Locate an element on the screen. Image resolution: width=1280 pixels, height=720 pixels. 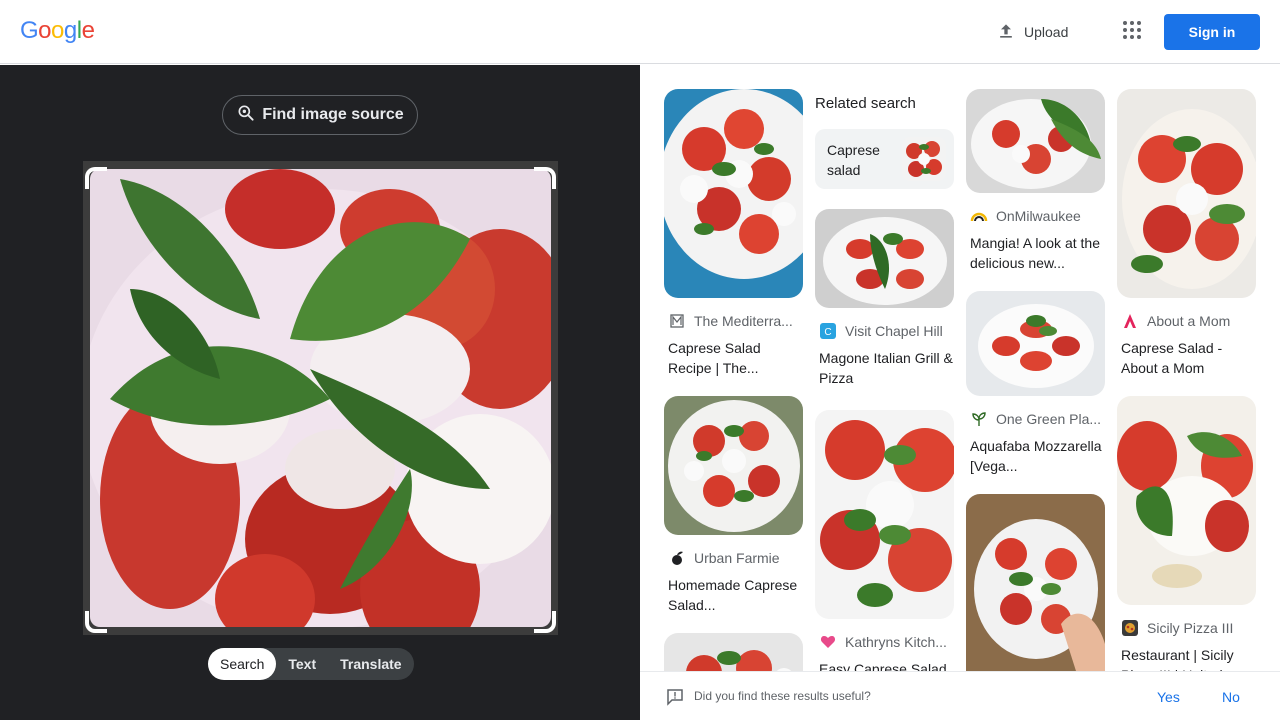
apps-grid-icon is located at coordinates (1132, 32).